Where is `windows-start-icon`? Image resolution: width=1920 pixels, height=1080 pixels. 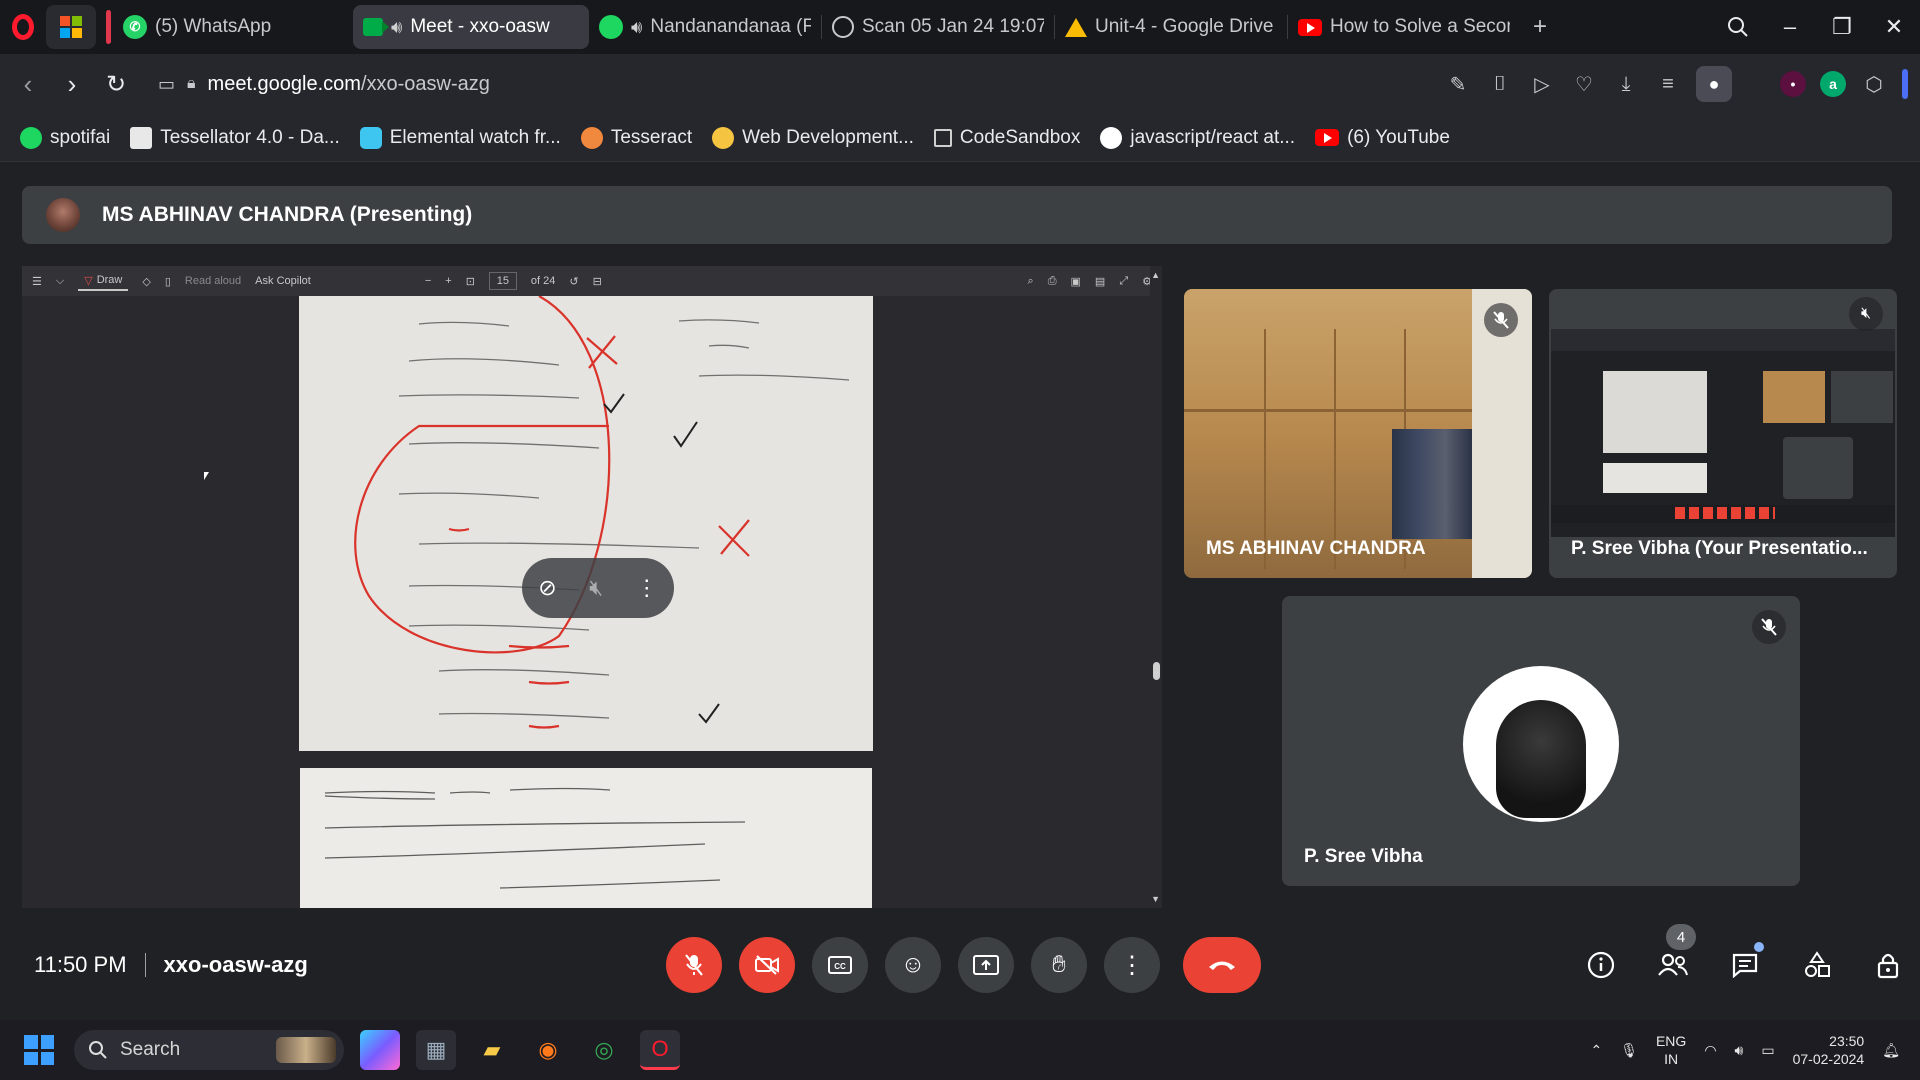 windows-start-icon is located at coordinates (39, 1050).